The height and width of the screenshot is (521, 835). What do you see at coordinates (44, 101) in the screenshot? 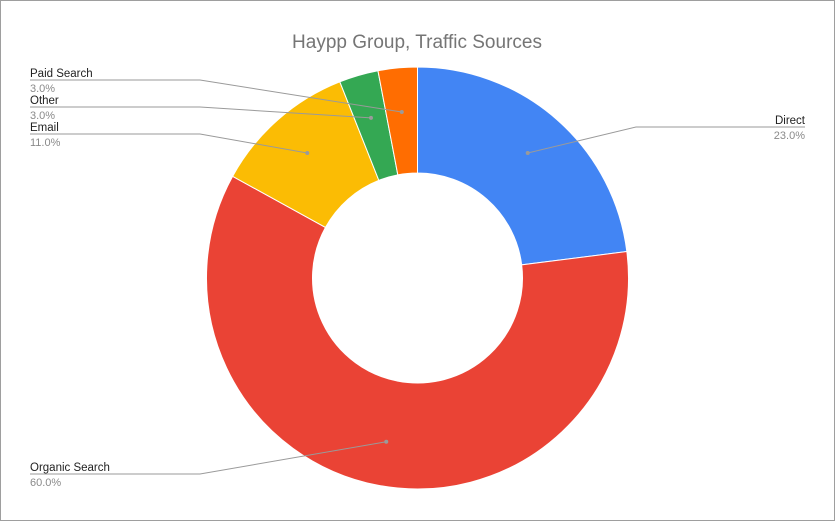
I see `slice-label: Other` at bounding box center [44, 101].